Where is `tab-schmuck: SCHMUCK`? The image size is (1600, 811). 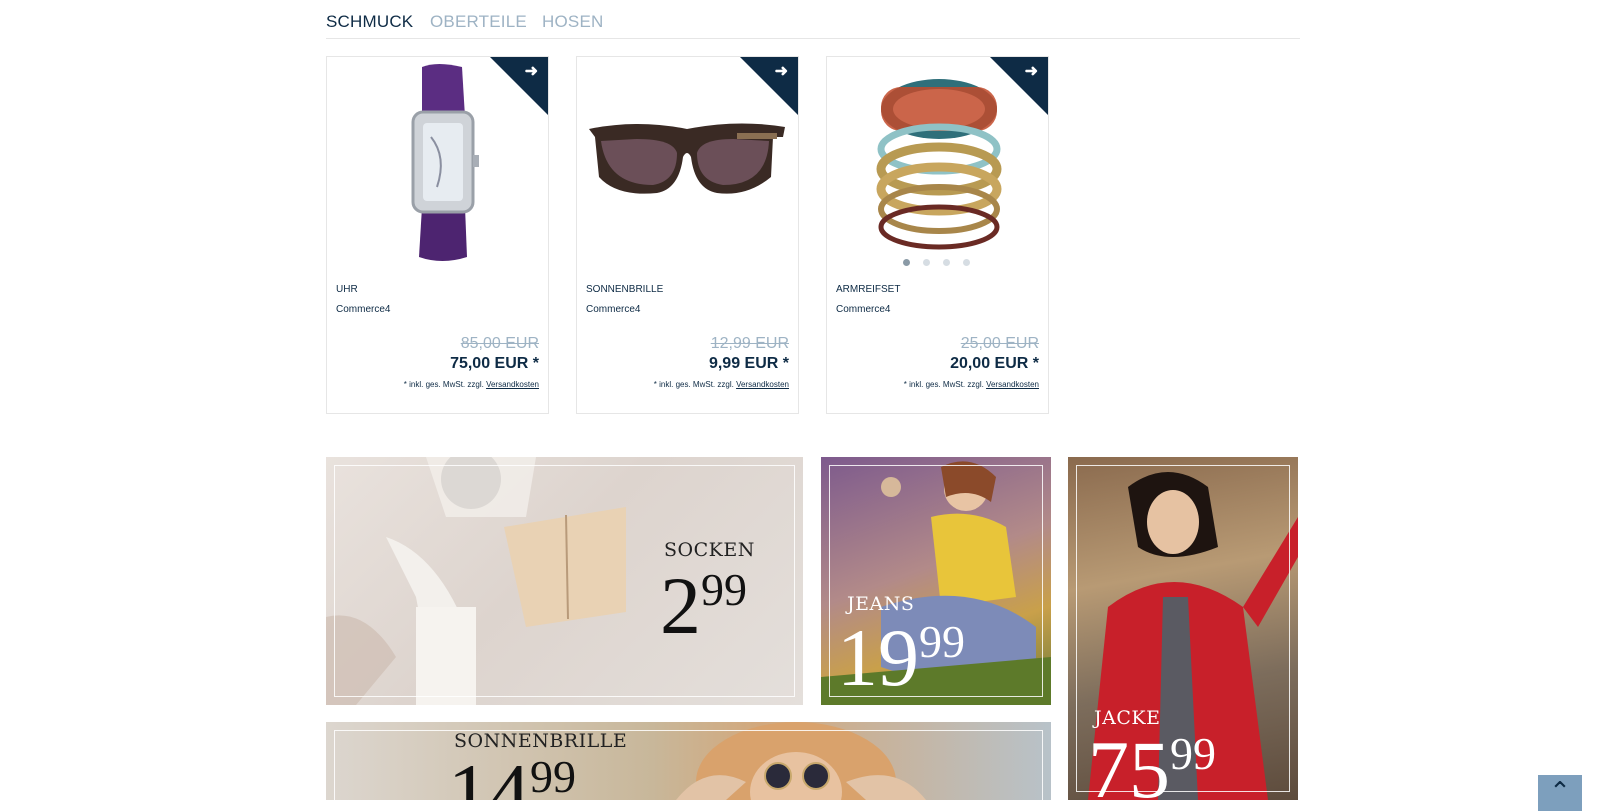 tab-schmuck: SCHMUCK is located at coordinates (369, 22).